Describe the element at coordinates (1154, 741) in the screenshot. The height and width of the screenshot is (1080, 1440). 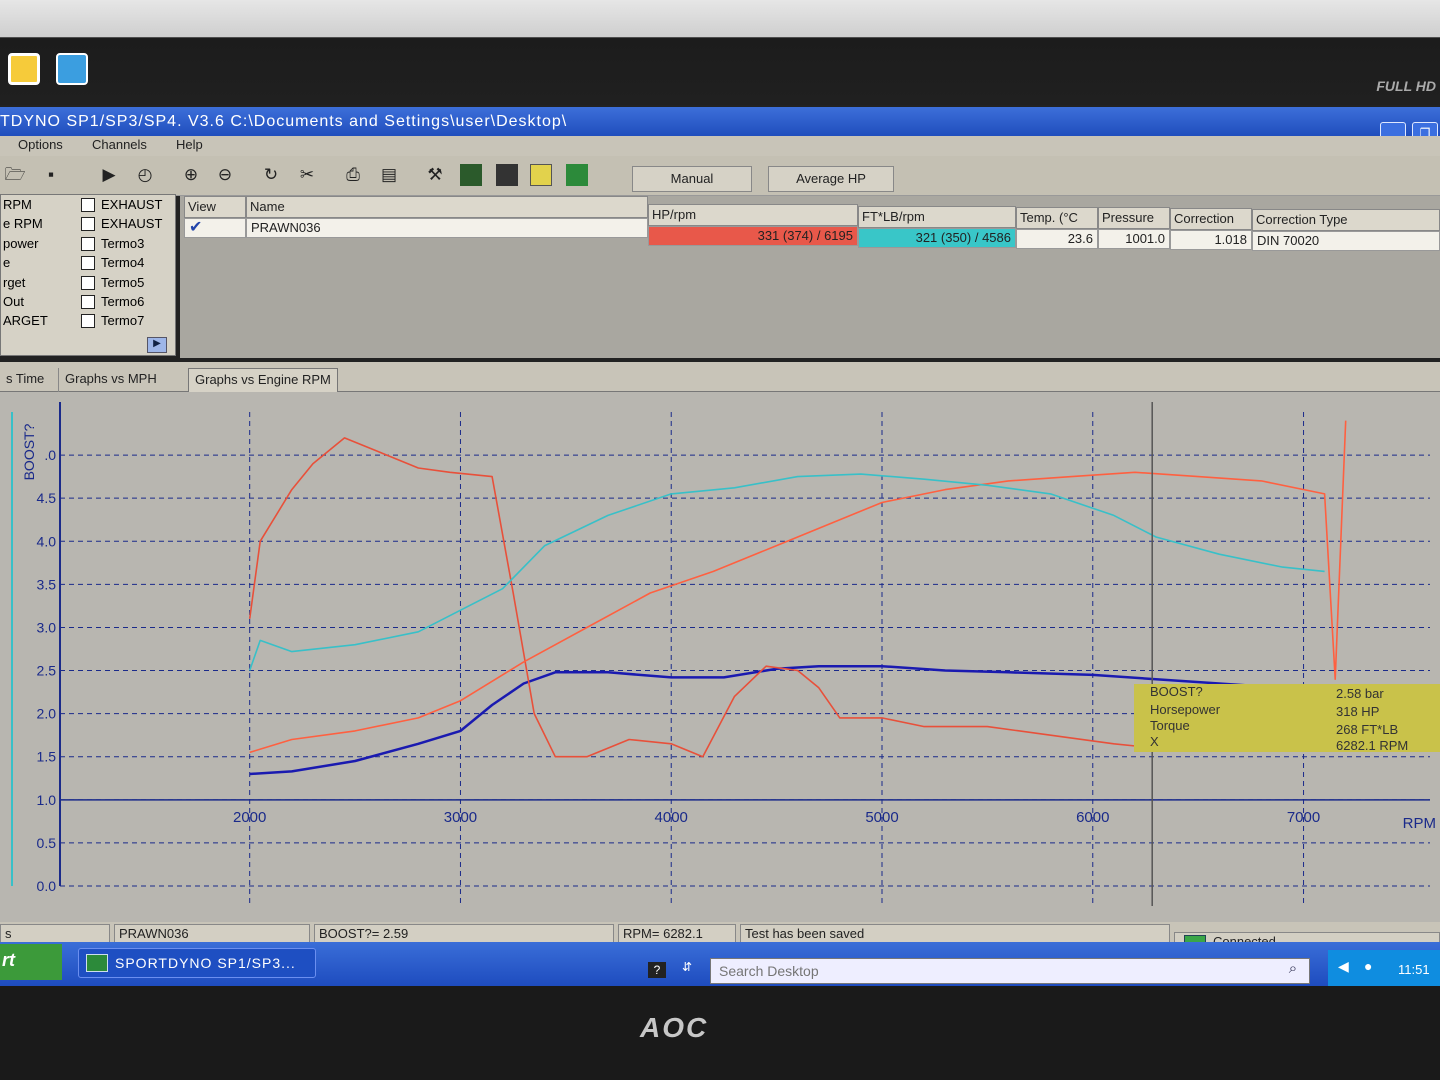
I see `tooltip-label: X` at that location.